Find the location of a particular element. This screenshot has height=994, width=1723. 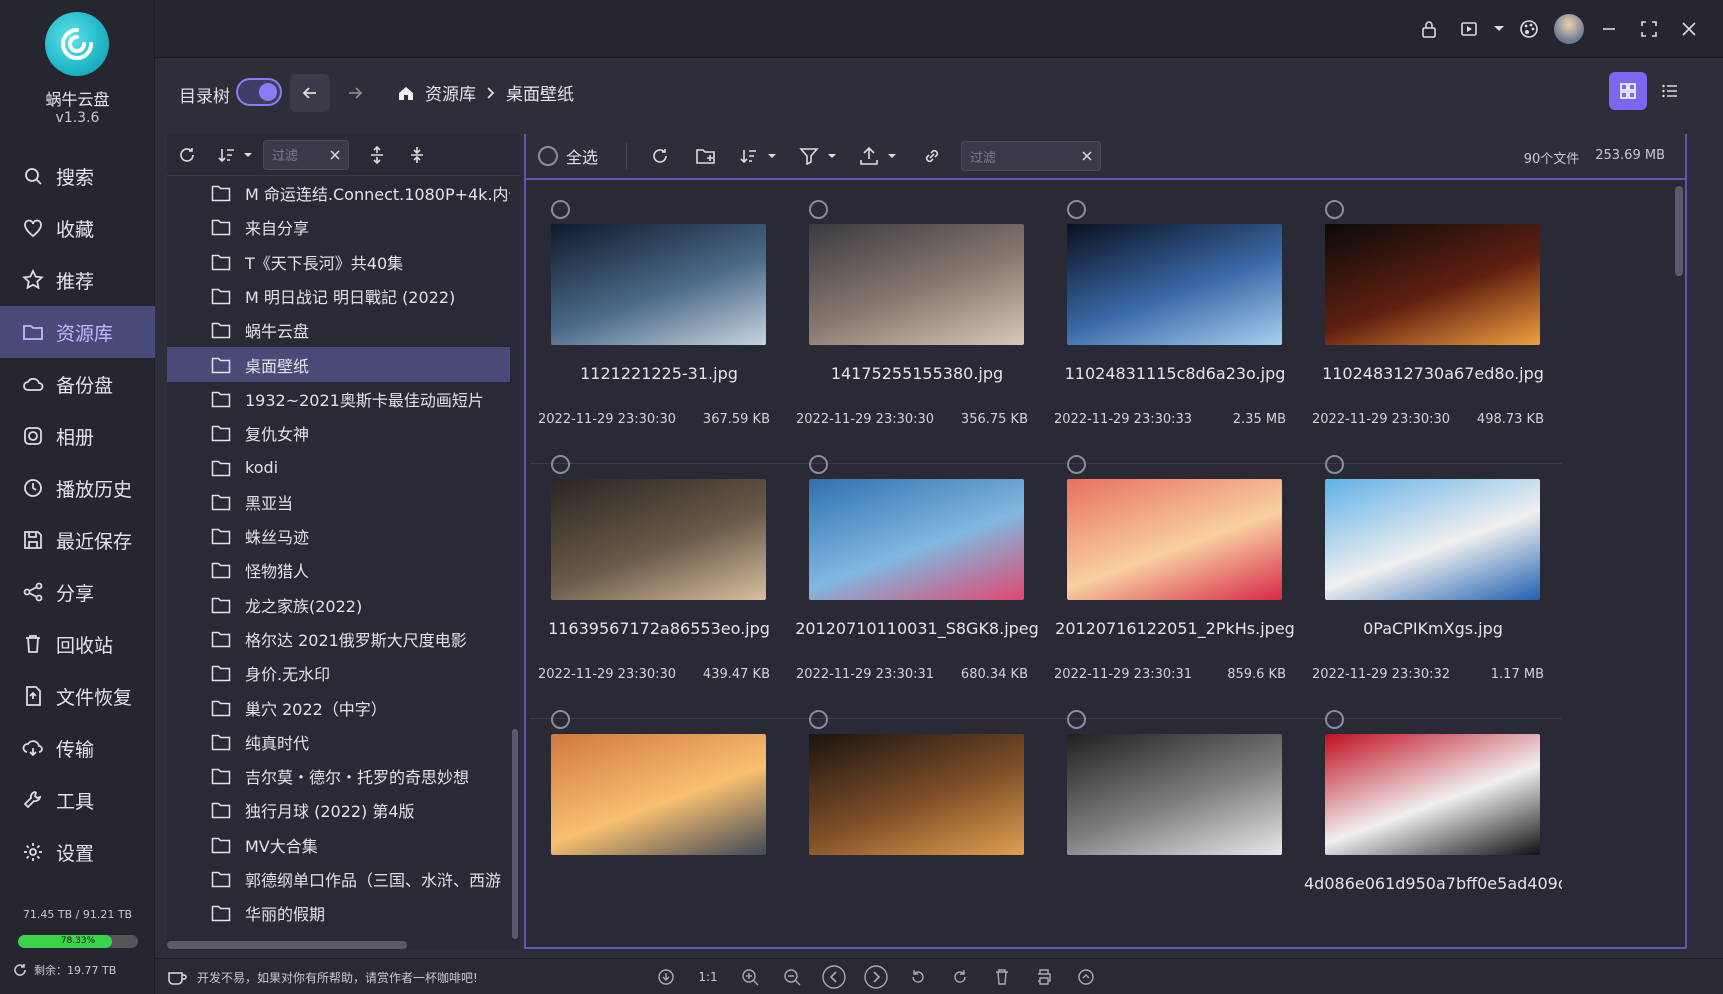

rotate-right-icon is located at coordinates (960, 977).